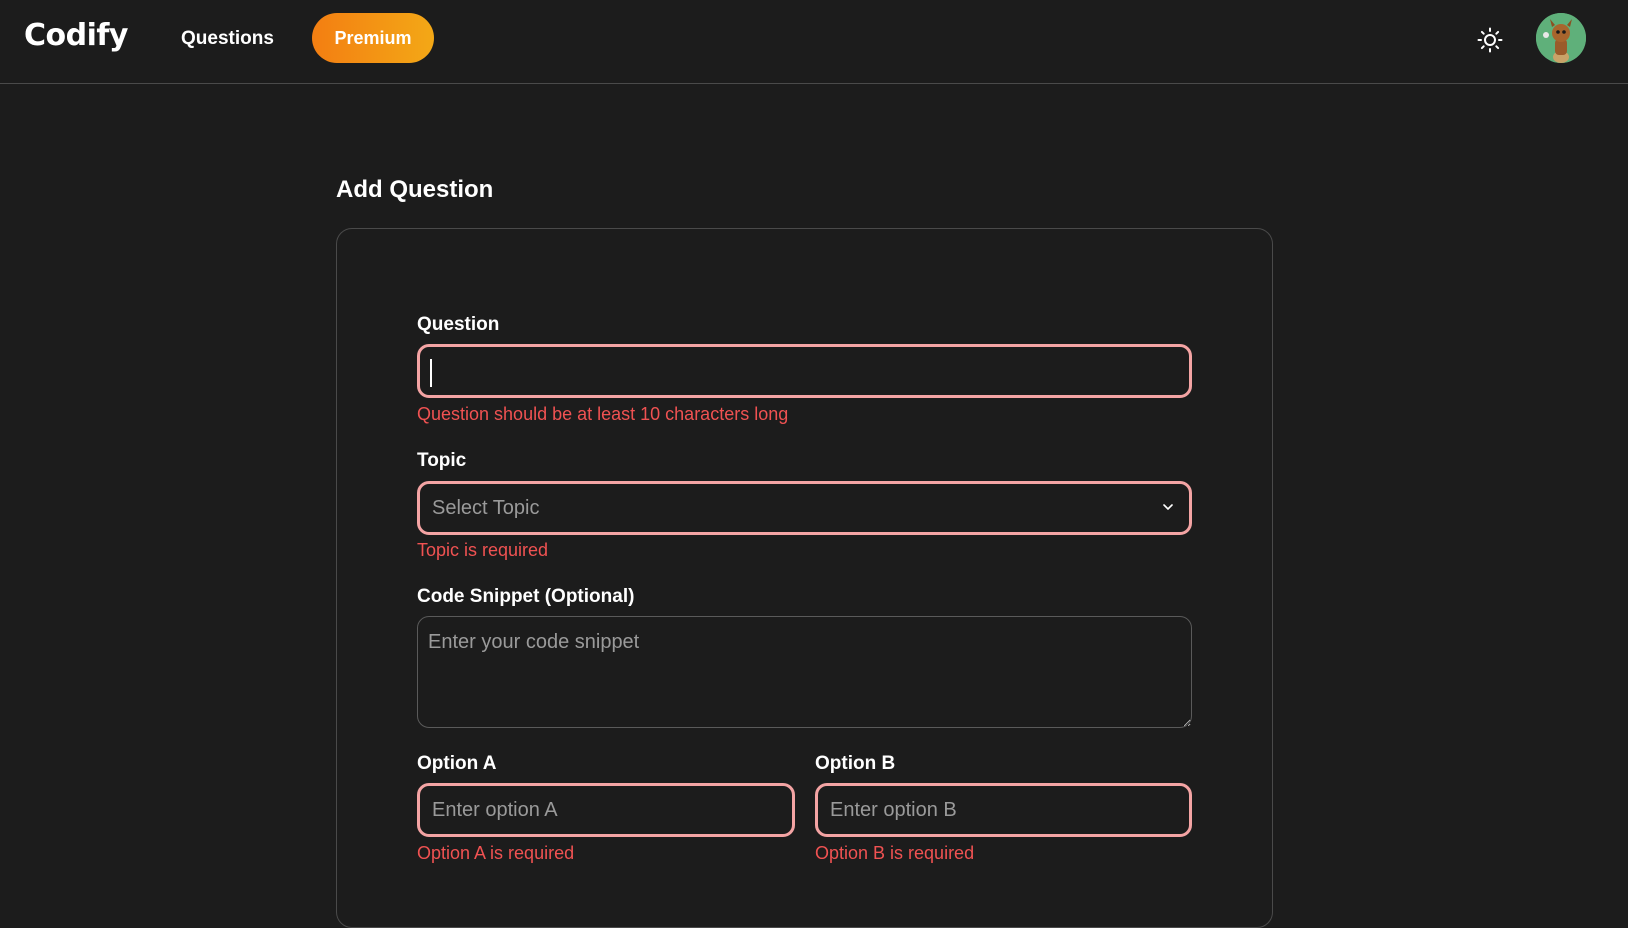 The image size is (1628, 928). I want to click on top-navbar: Codify Questions Premium, so click(814, 42).